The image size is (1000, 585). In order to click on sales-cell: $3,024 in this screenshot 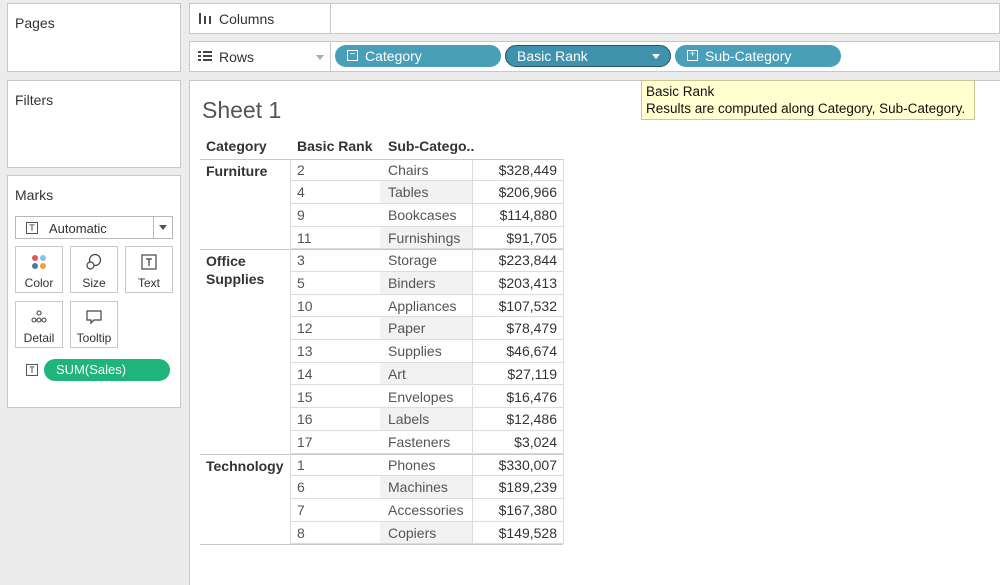, I will do `click(517, 441)`.